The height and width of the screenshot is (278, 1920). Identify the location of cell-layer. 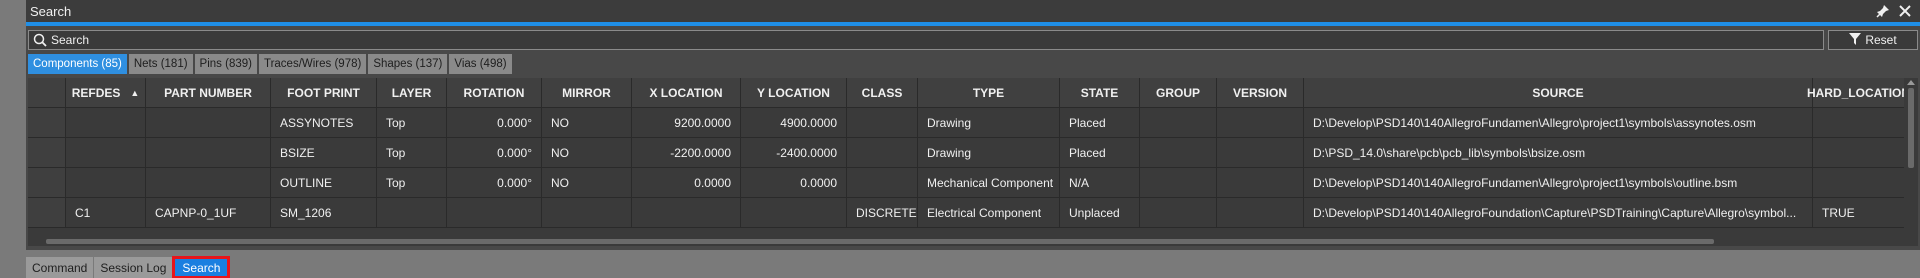
(412, 212).